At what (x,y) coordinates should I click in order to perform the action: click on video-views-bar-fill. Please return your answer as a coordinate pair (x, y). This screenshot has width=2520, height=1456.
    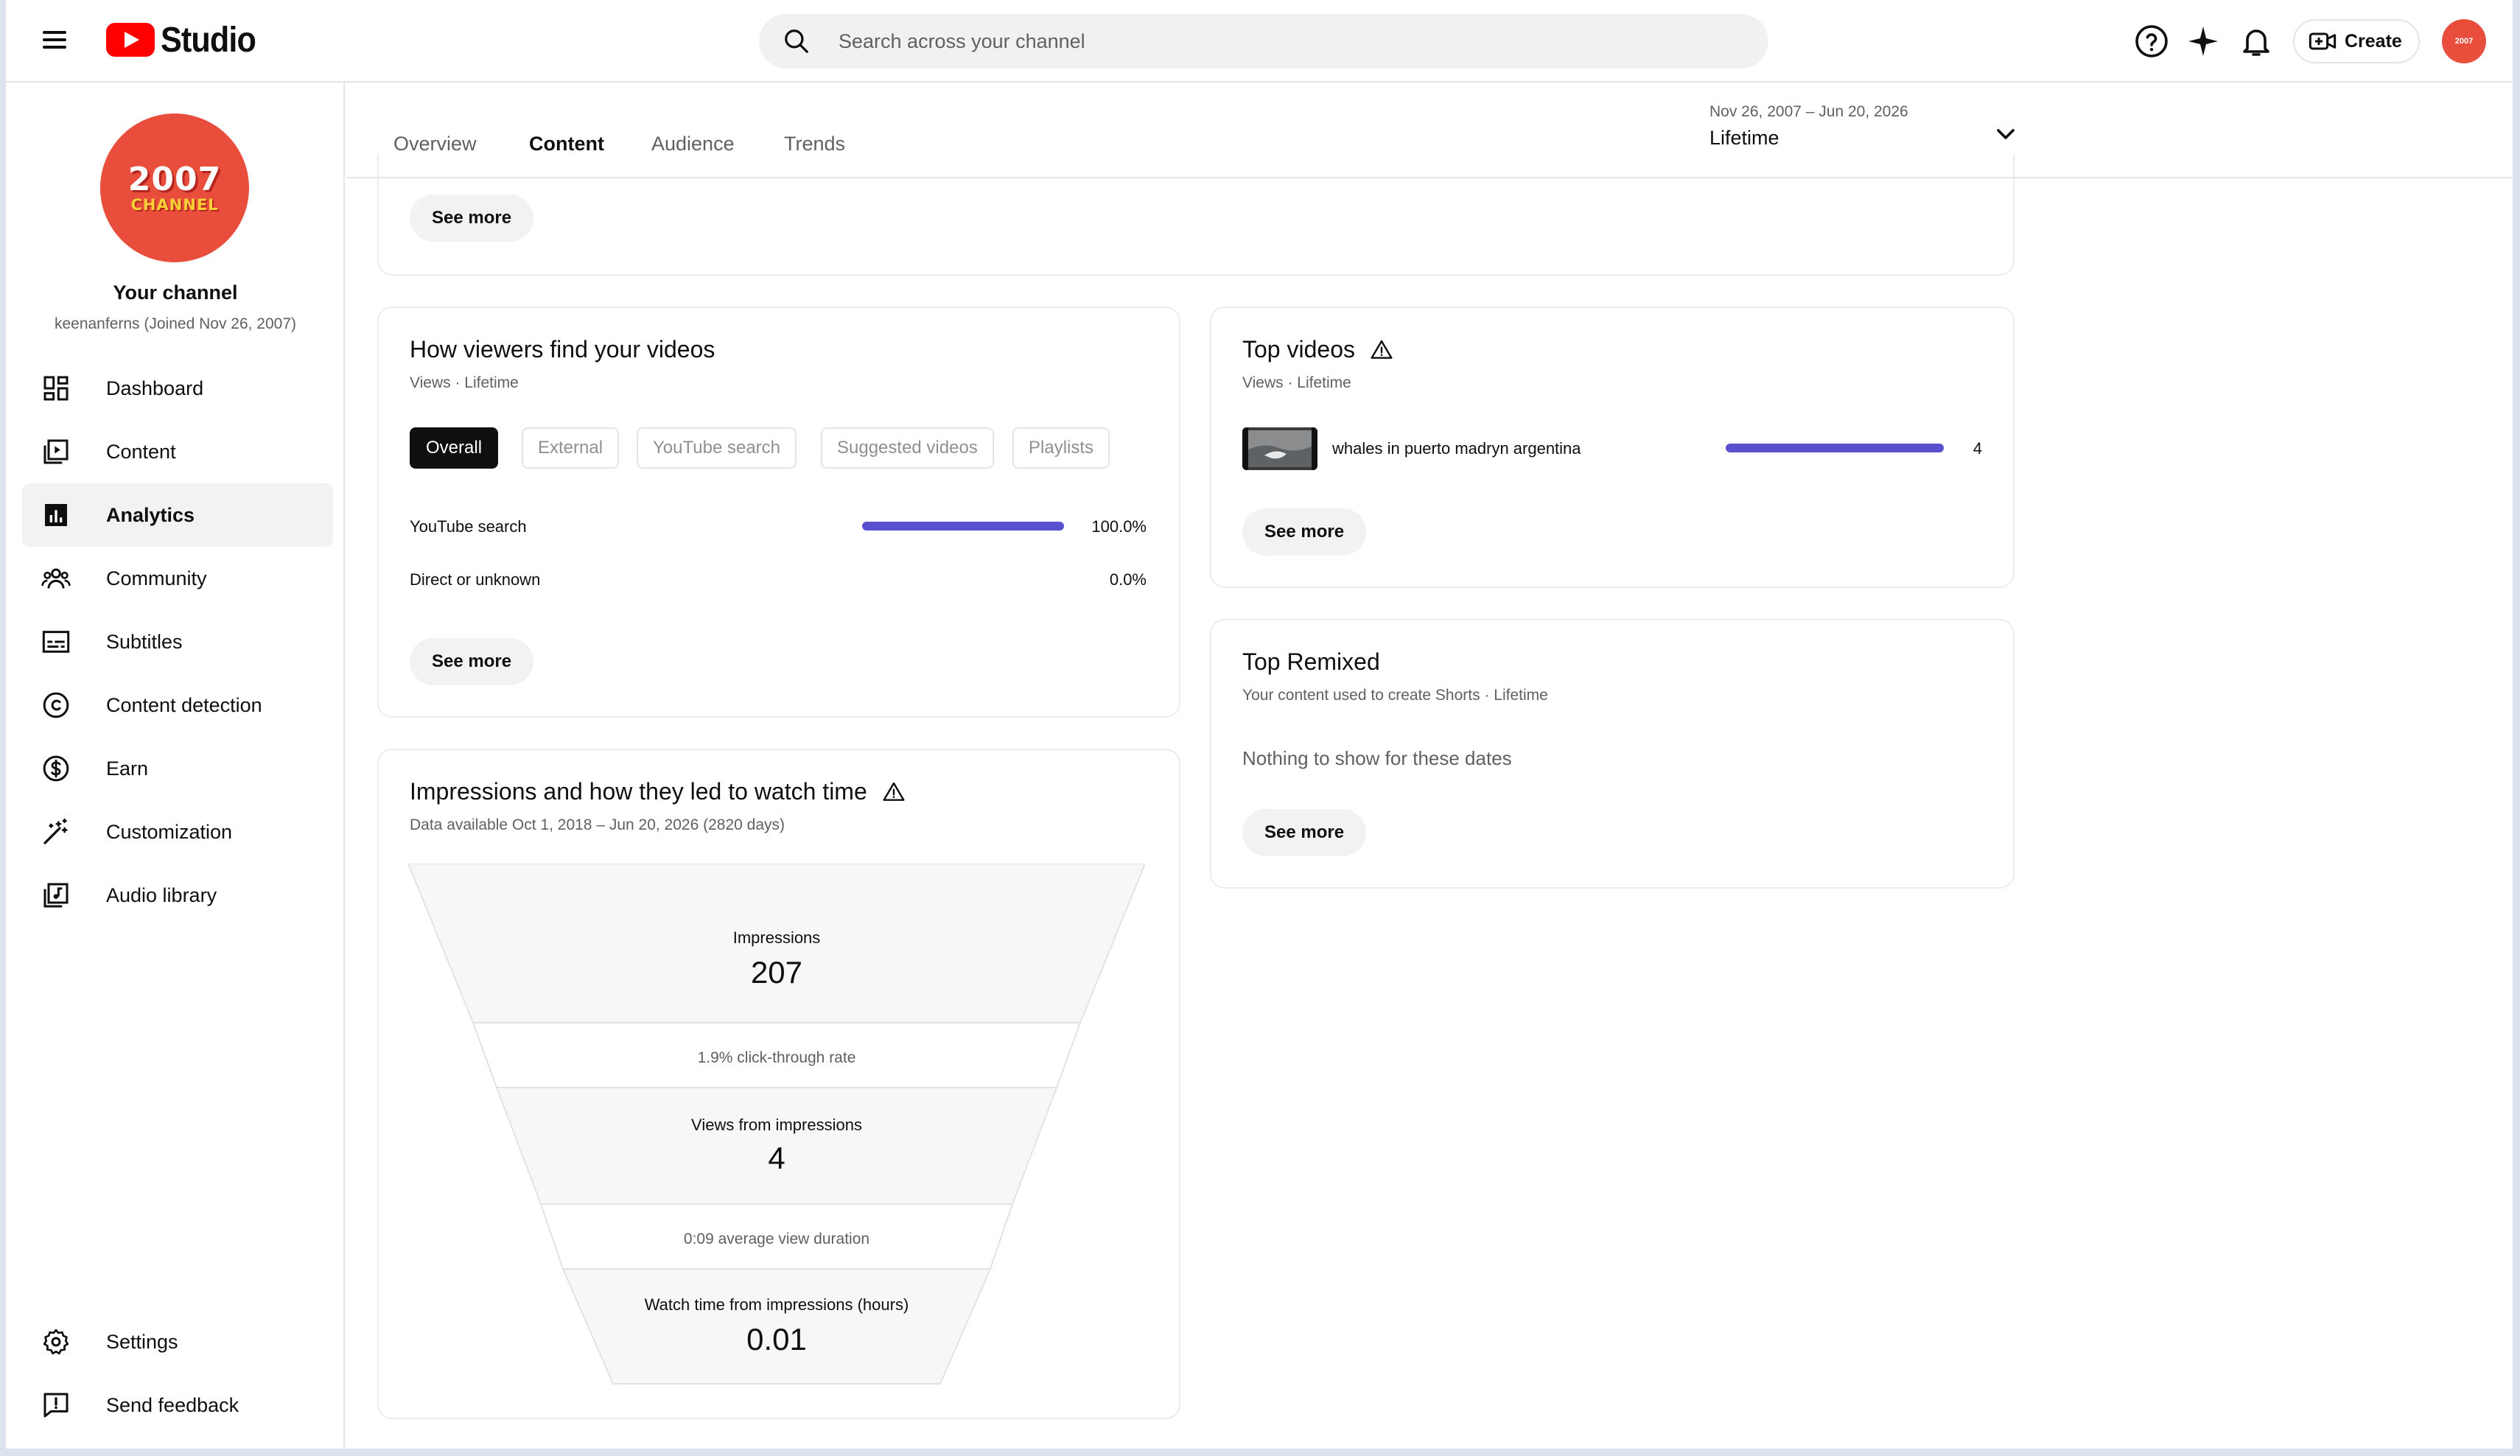
    Looking at the image, I should click on (1835, 448).